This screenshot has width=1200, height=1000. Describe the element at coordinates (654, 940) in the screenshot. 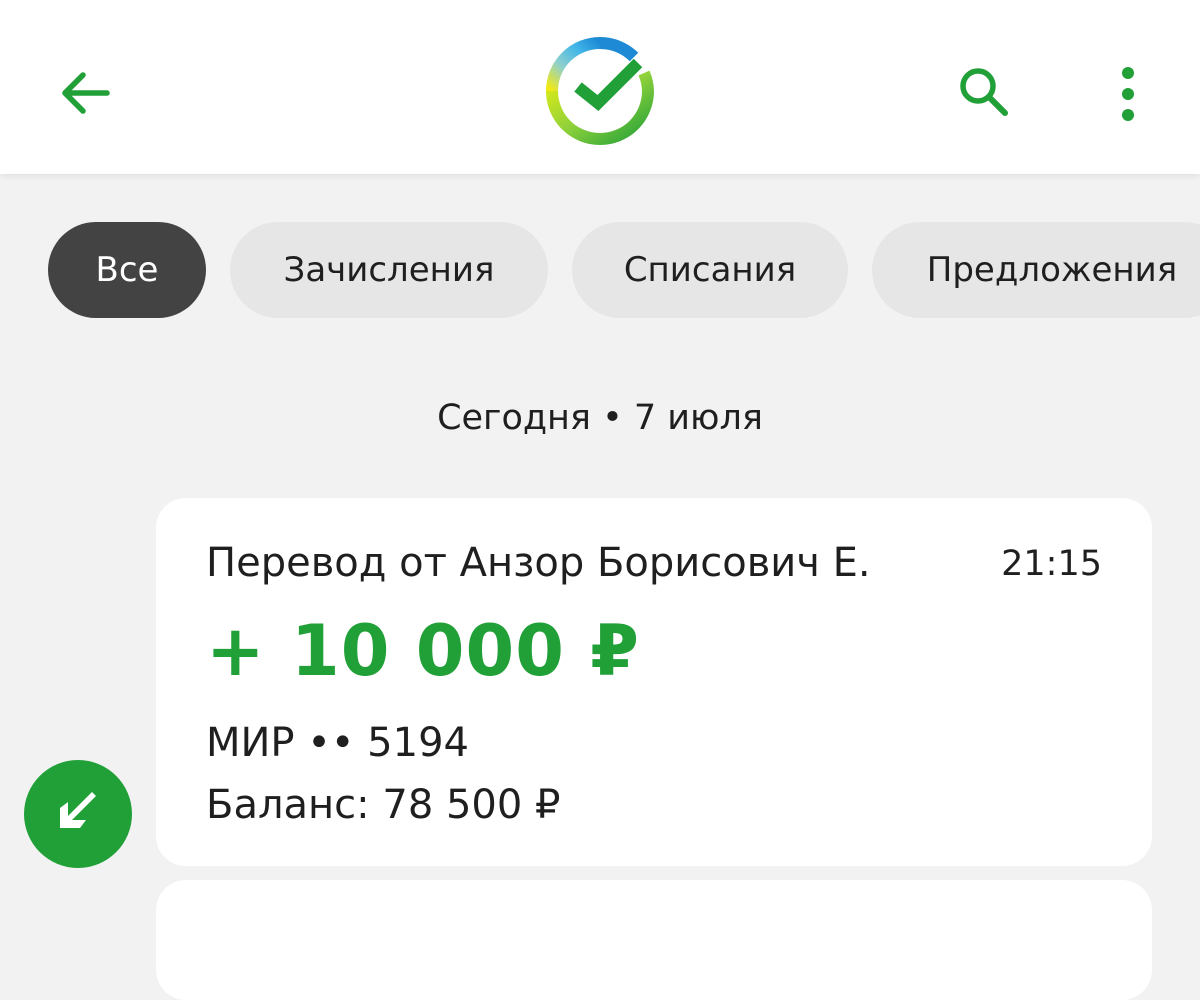

I see `transaction-card-next` at that location.